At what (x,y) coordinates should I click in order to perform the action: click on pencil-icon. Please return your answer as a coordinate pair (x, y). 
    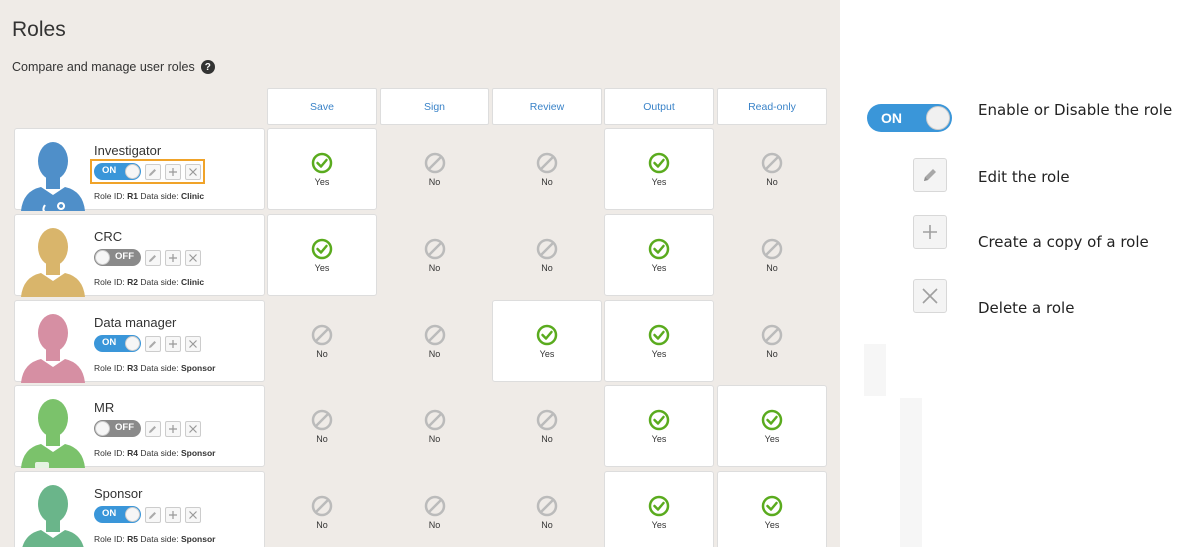
    Looking at the image, I should click on (152, 344).